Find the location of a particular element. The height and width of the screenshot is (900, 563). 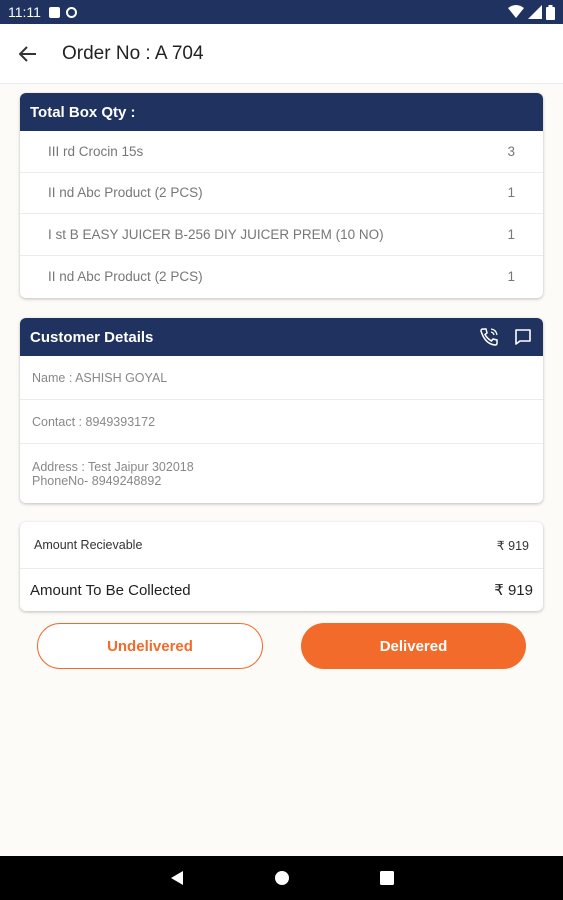

customer-actions is located at coordinates (506, 337).